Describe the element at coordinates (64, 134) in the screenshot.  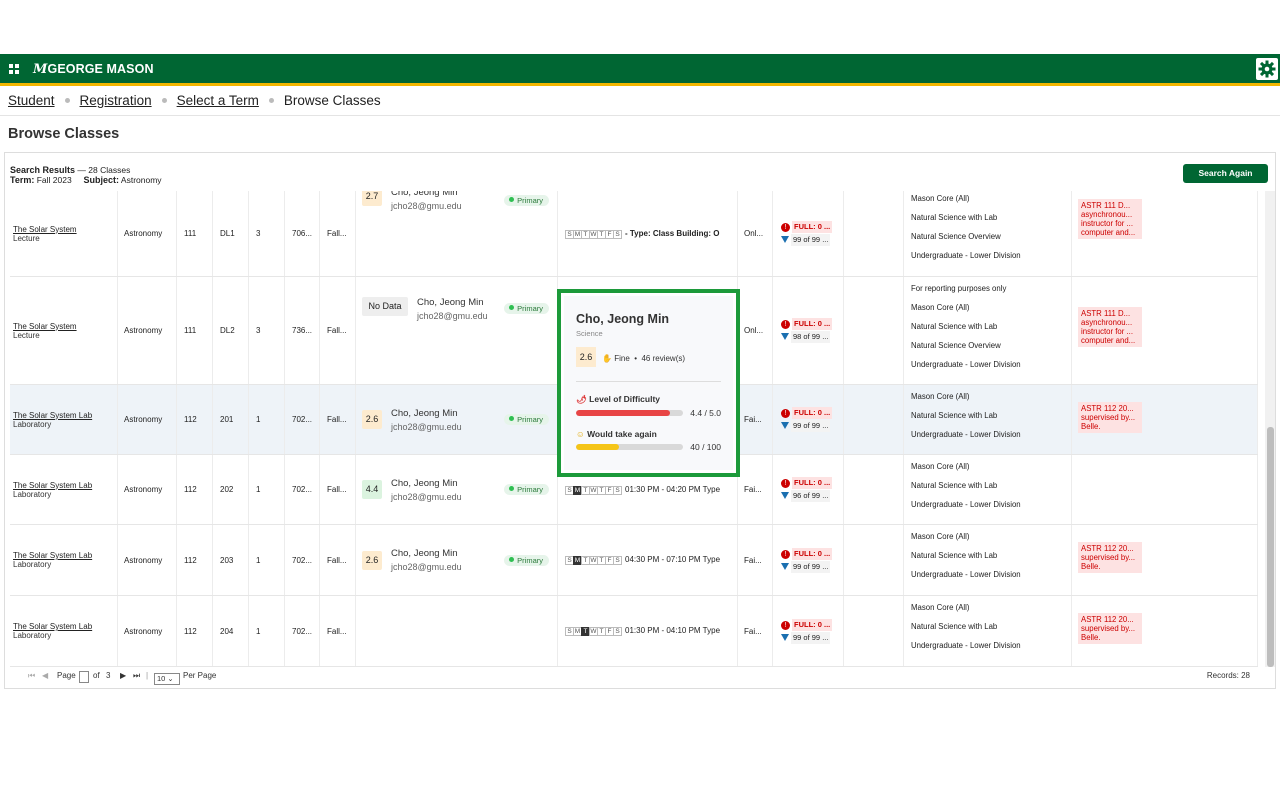
I see `page-title: Browse Classes` at that location.